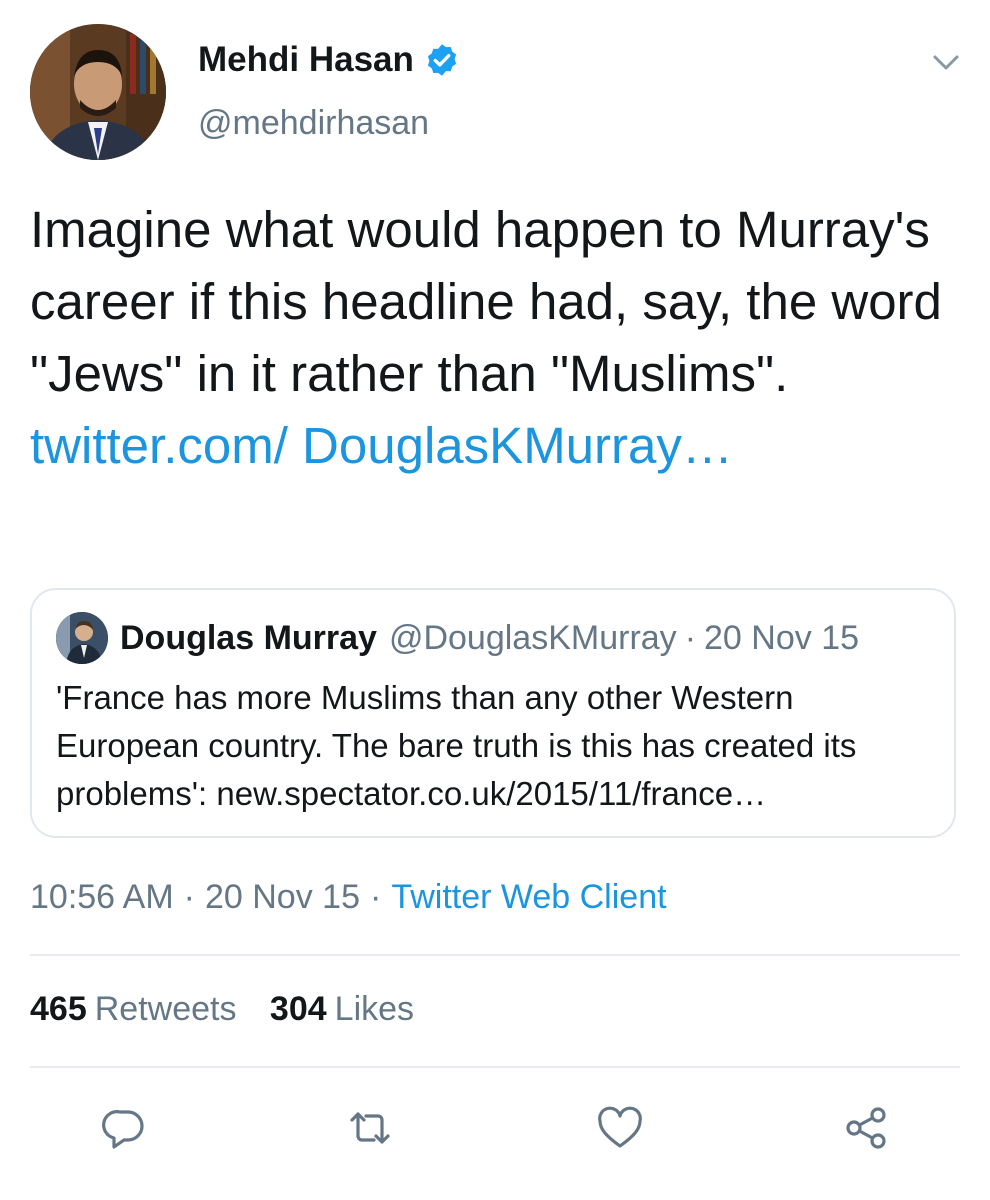  Describe the element at coordinates (248, 637) in the screenshot. I see `quoted-author-name: Douglas Murray` at that location.